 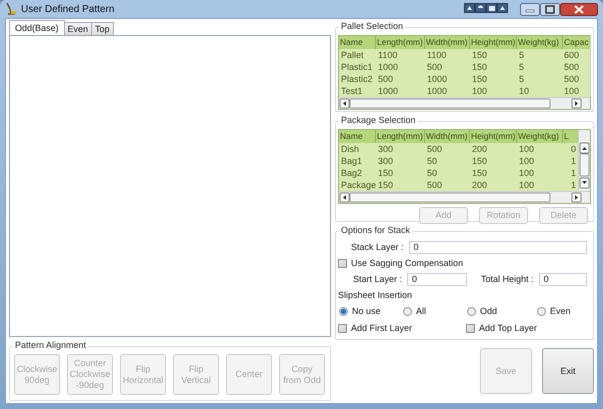 What do you see at coordinates (378, 120) in the screenshot?
I see `group-title: Package Selection` at bounding box center [378, 120].